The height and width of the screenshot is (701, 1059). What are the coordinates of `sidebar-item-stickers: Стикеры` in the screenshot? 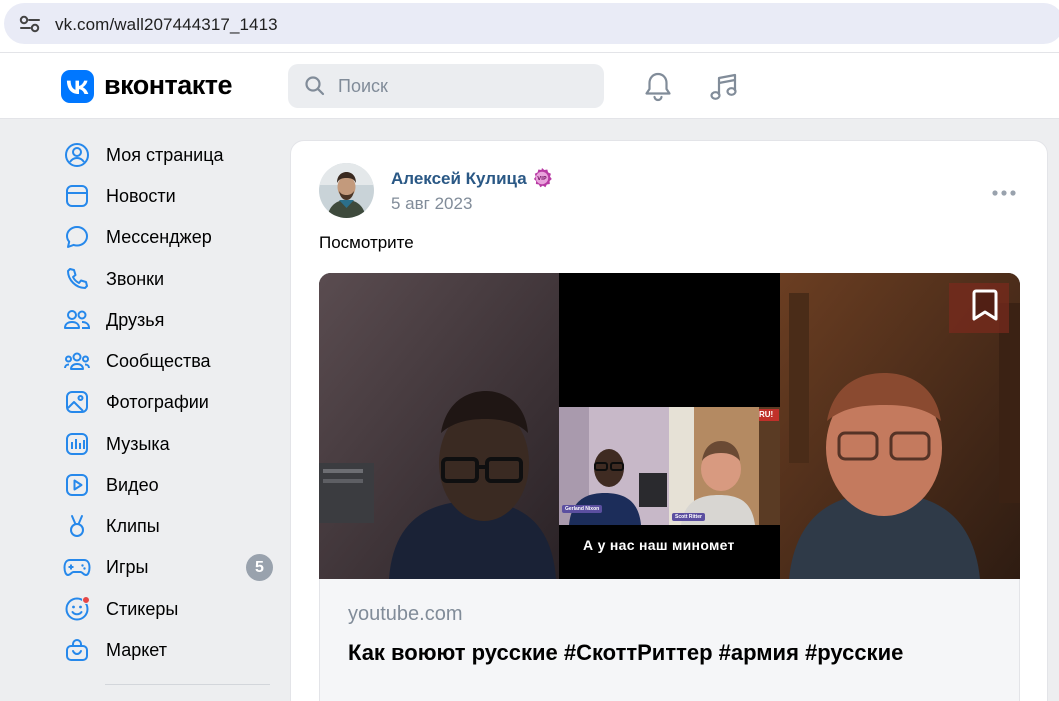 It's located at (170, 609).